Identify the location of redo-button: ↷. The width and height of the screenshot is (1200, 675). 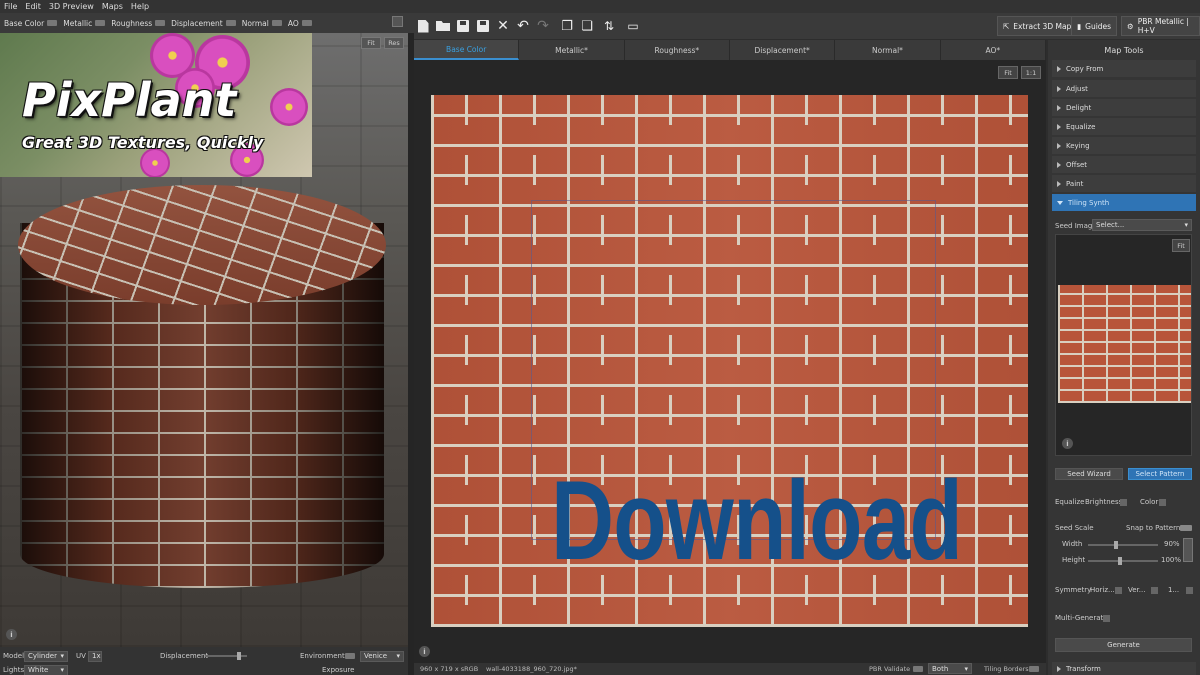
(543, 26).